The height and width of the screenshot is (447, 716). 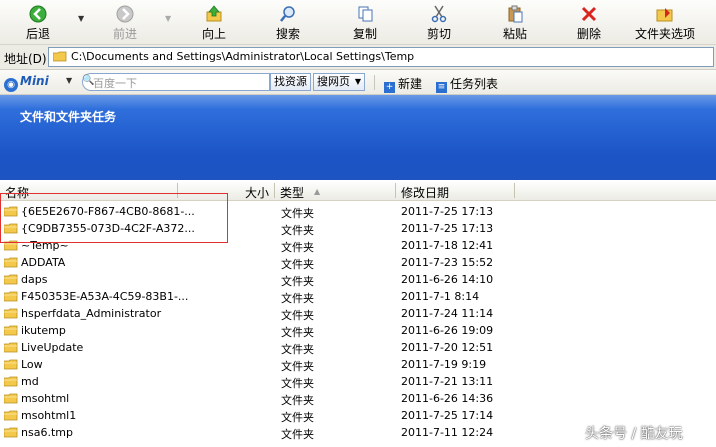 What do you see at coordinates (317, 191) in the screenshot?
I see `sort-ascending-icon: ▲` at bounding box center [317, 191].